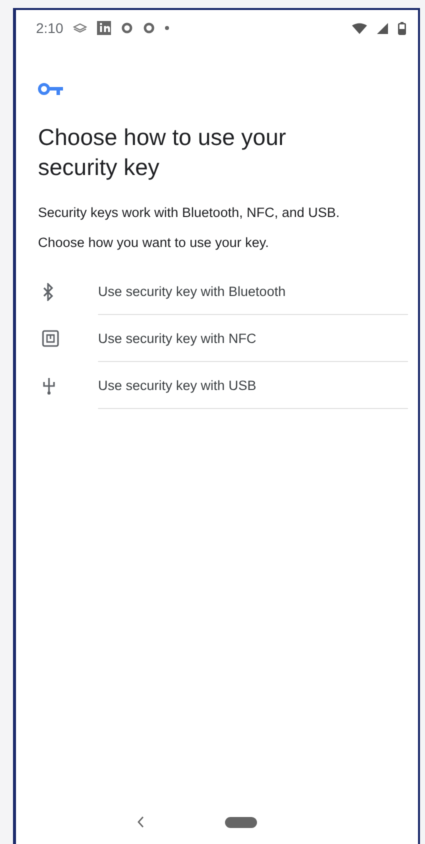 The width and height of the screenshot is (425, 844). Describe the element at coordinates (253, 338) in the screenshot. I see `option-item: Use security key with NFC` at that location.